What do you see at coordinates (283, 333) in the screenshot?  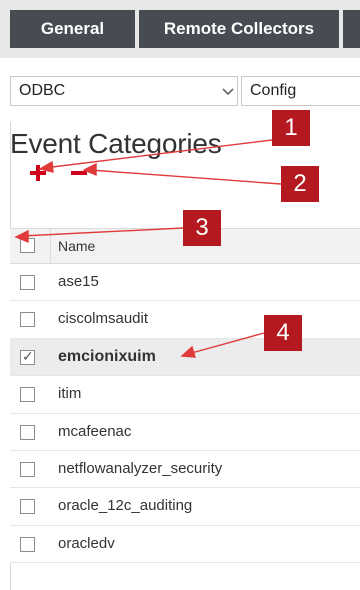 I see `callout-badge-4: 4` at bounding box center [283, 333].